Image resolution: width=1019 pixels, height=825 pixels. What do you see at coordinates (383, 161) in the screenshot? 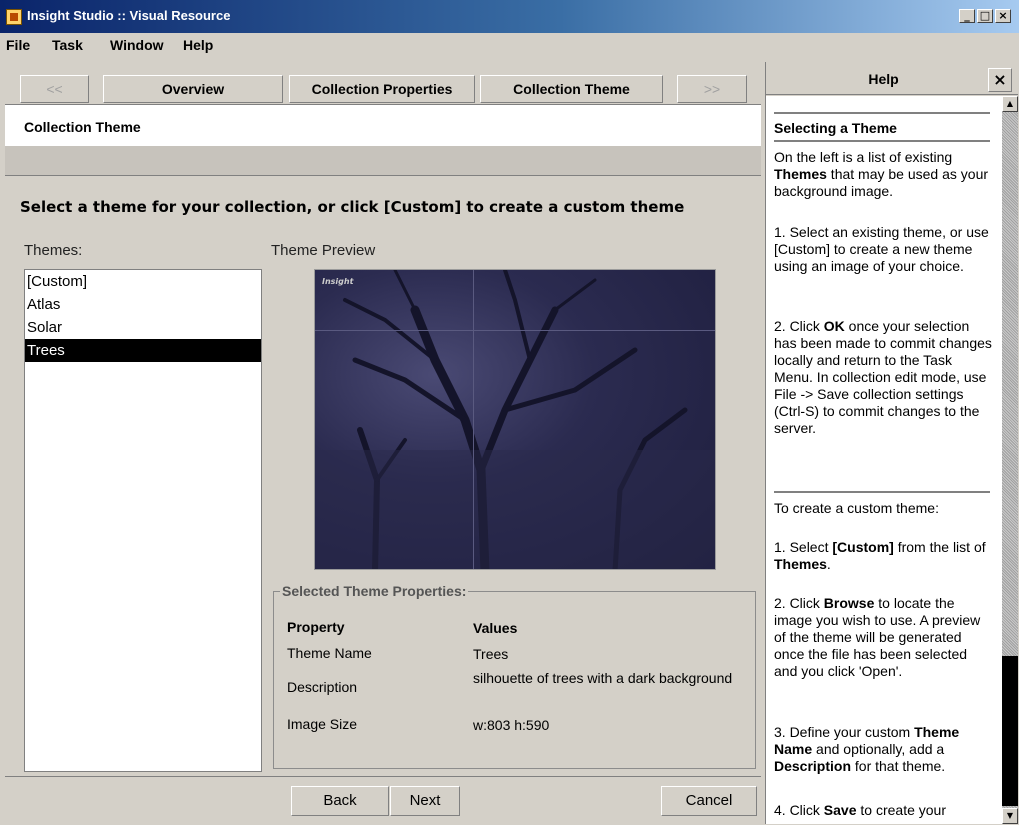
I see `header-divider` at bounding box center [383, 161].